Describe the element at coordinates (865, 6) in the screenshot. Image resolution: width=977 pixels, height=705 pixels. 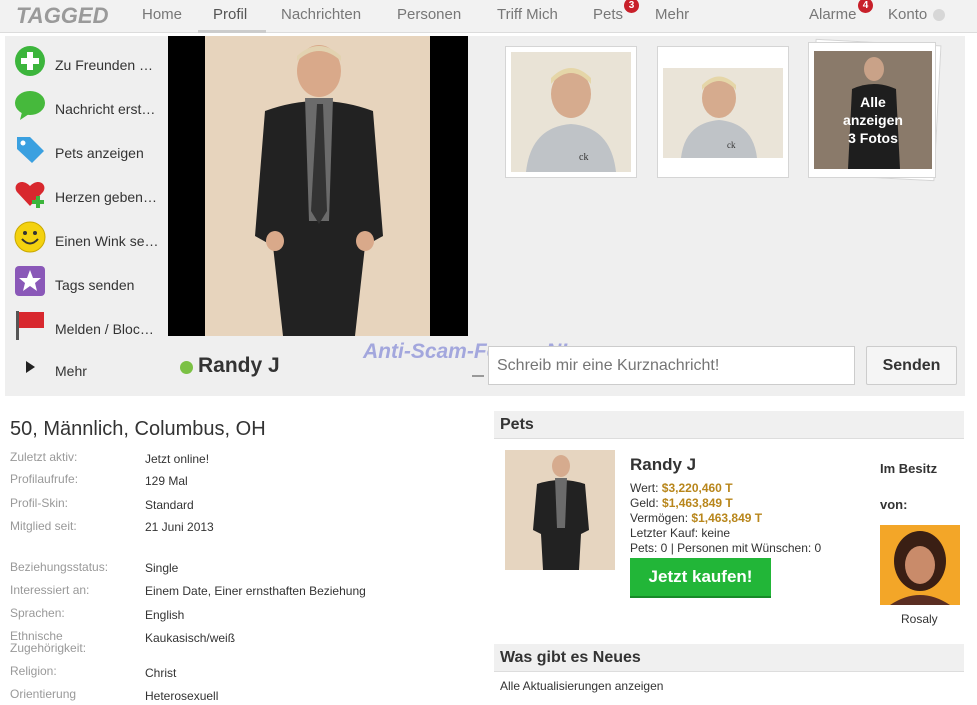
I see `alarme-badge: 4` at that location.